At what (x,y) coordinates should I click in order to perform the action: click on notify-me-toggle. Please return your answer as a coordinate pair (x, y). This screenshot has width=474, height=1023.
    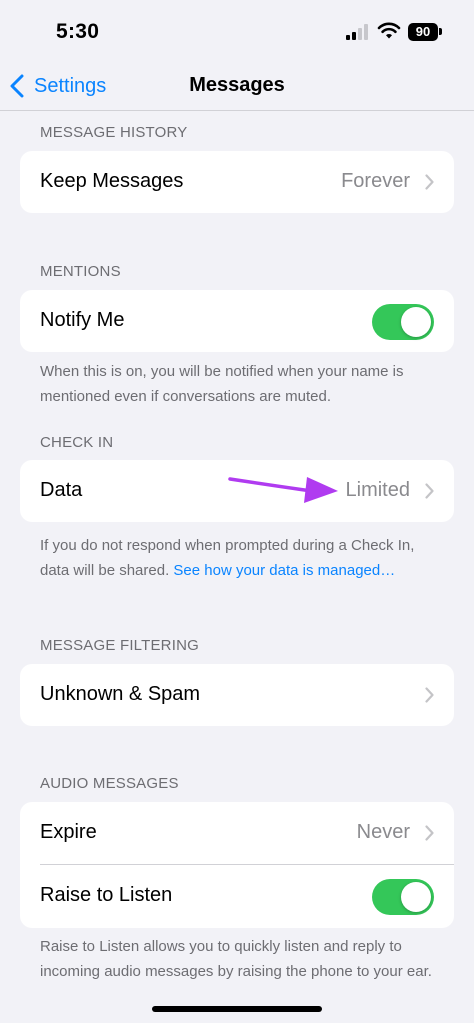
    Looking at the image, I should click on (403, 322).